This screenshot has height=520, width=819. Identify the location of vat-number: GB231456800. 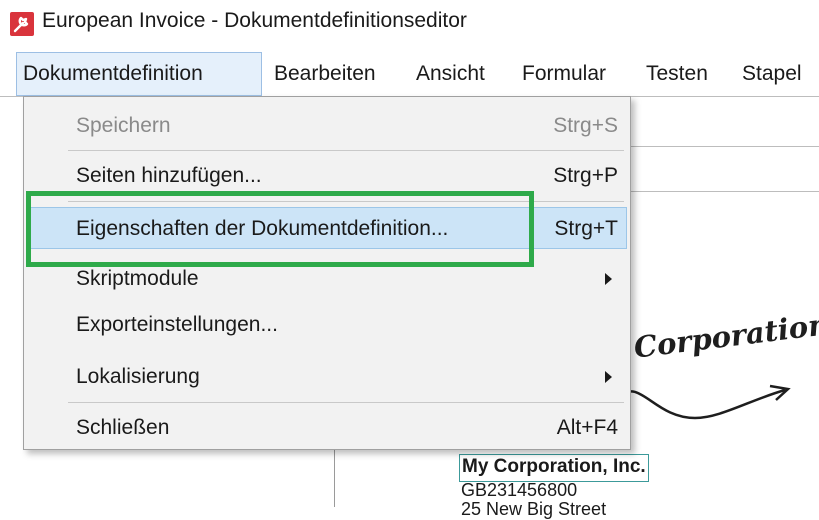
(519, 490).